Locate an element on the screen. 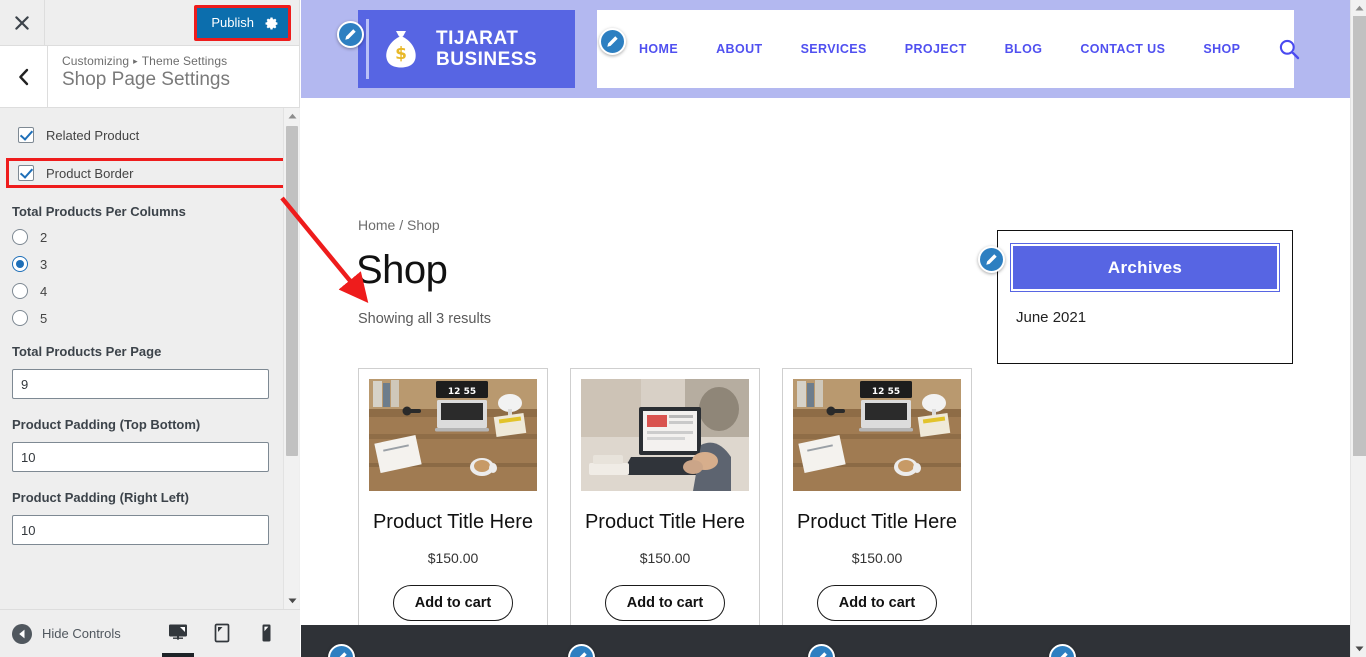 The width and height of the screenshot is (1366, 657). field-label-product-padding-top-bottom: Product Padding (Top Bottom) is located at coordinates (106, 424).